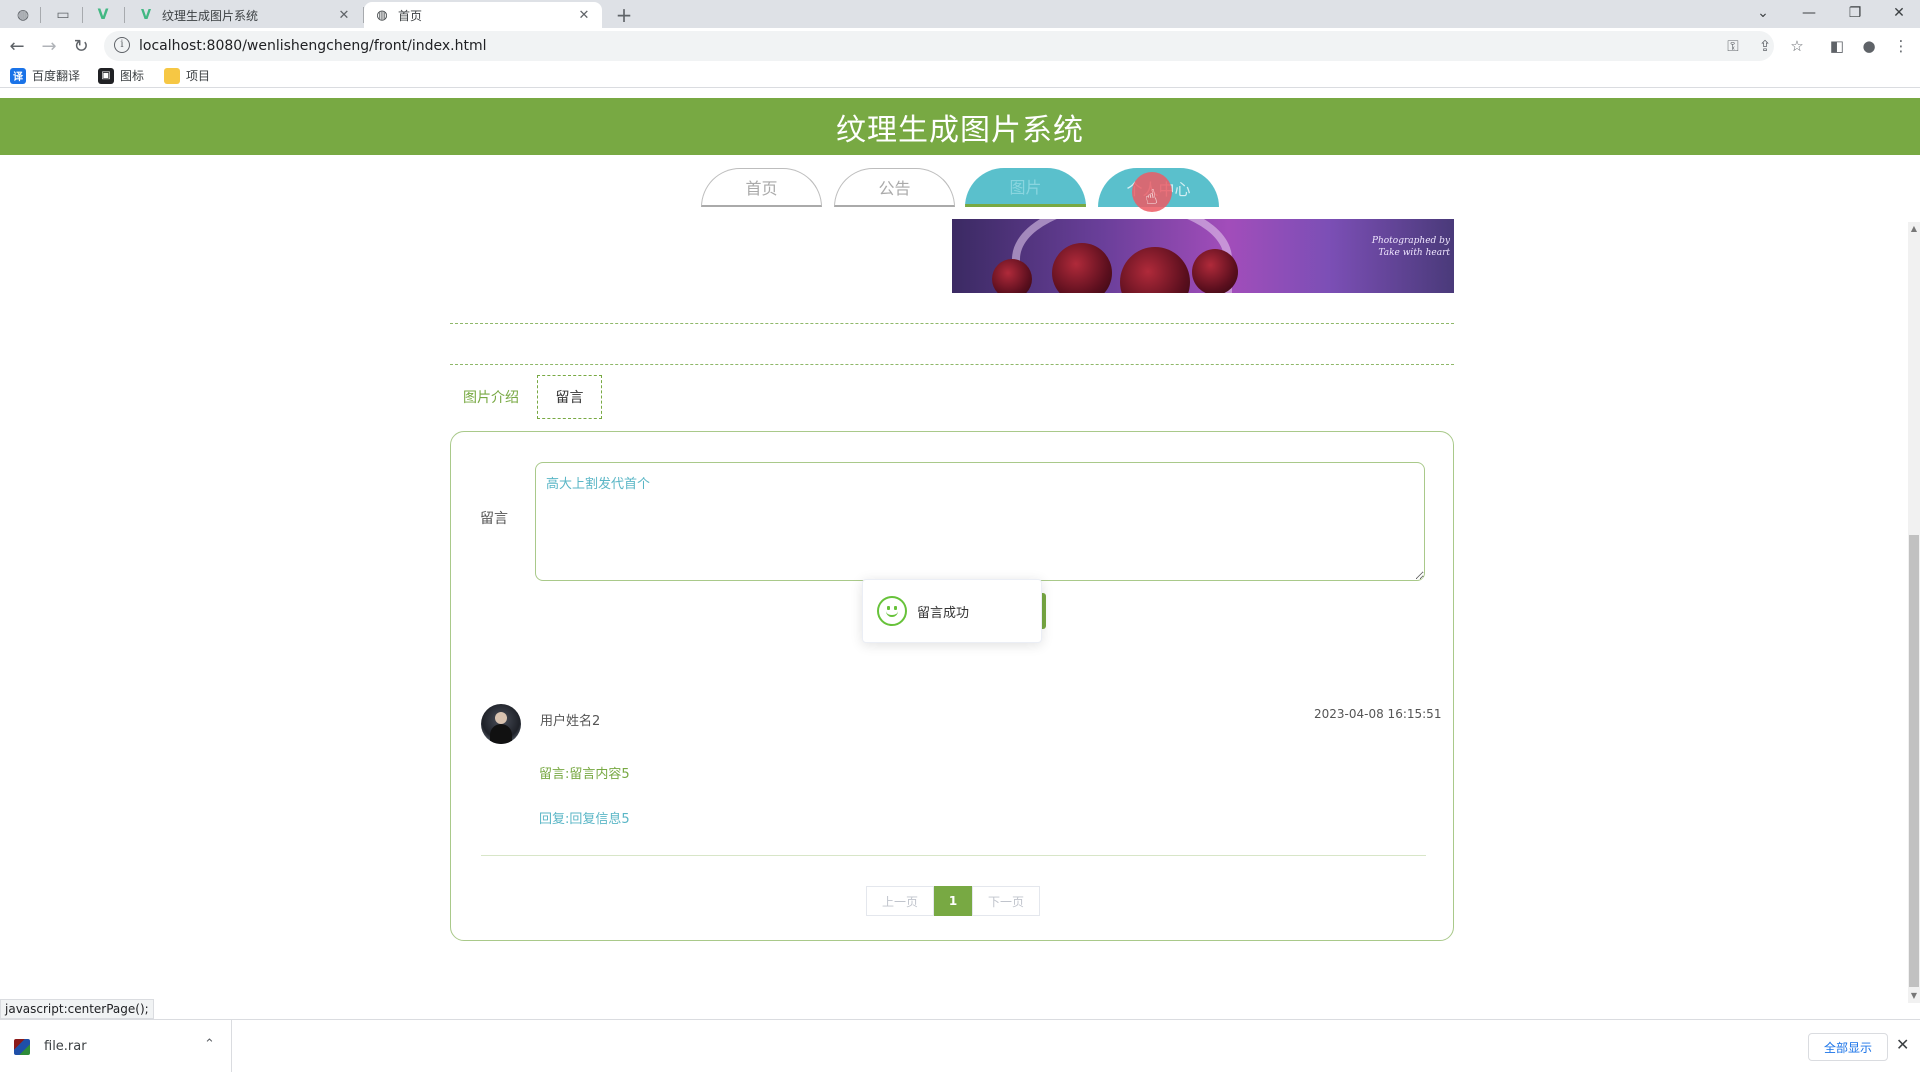 This screenshot has height=1072, width=1920. What do you see at coordinates (1855, 13) in the screenshot?
I see `restore-icon: ❐` at bounding box center [1855, 13].